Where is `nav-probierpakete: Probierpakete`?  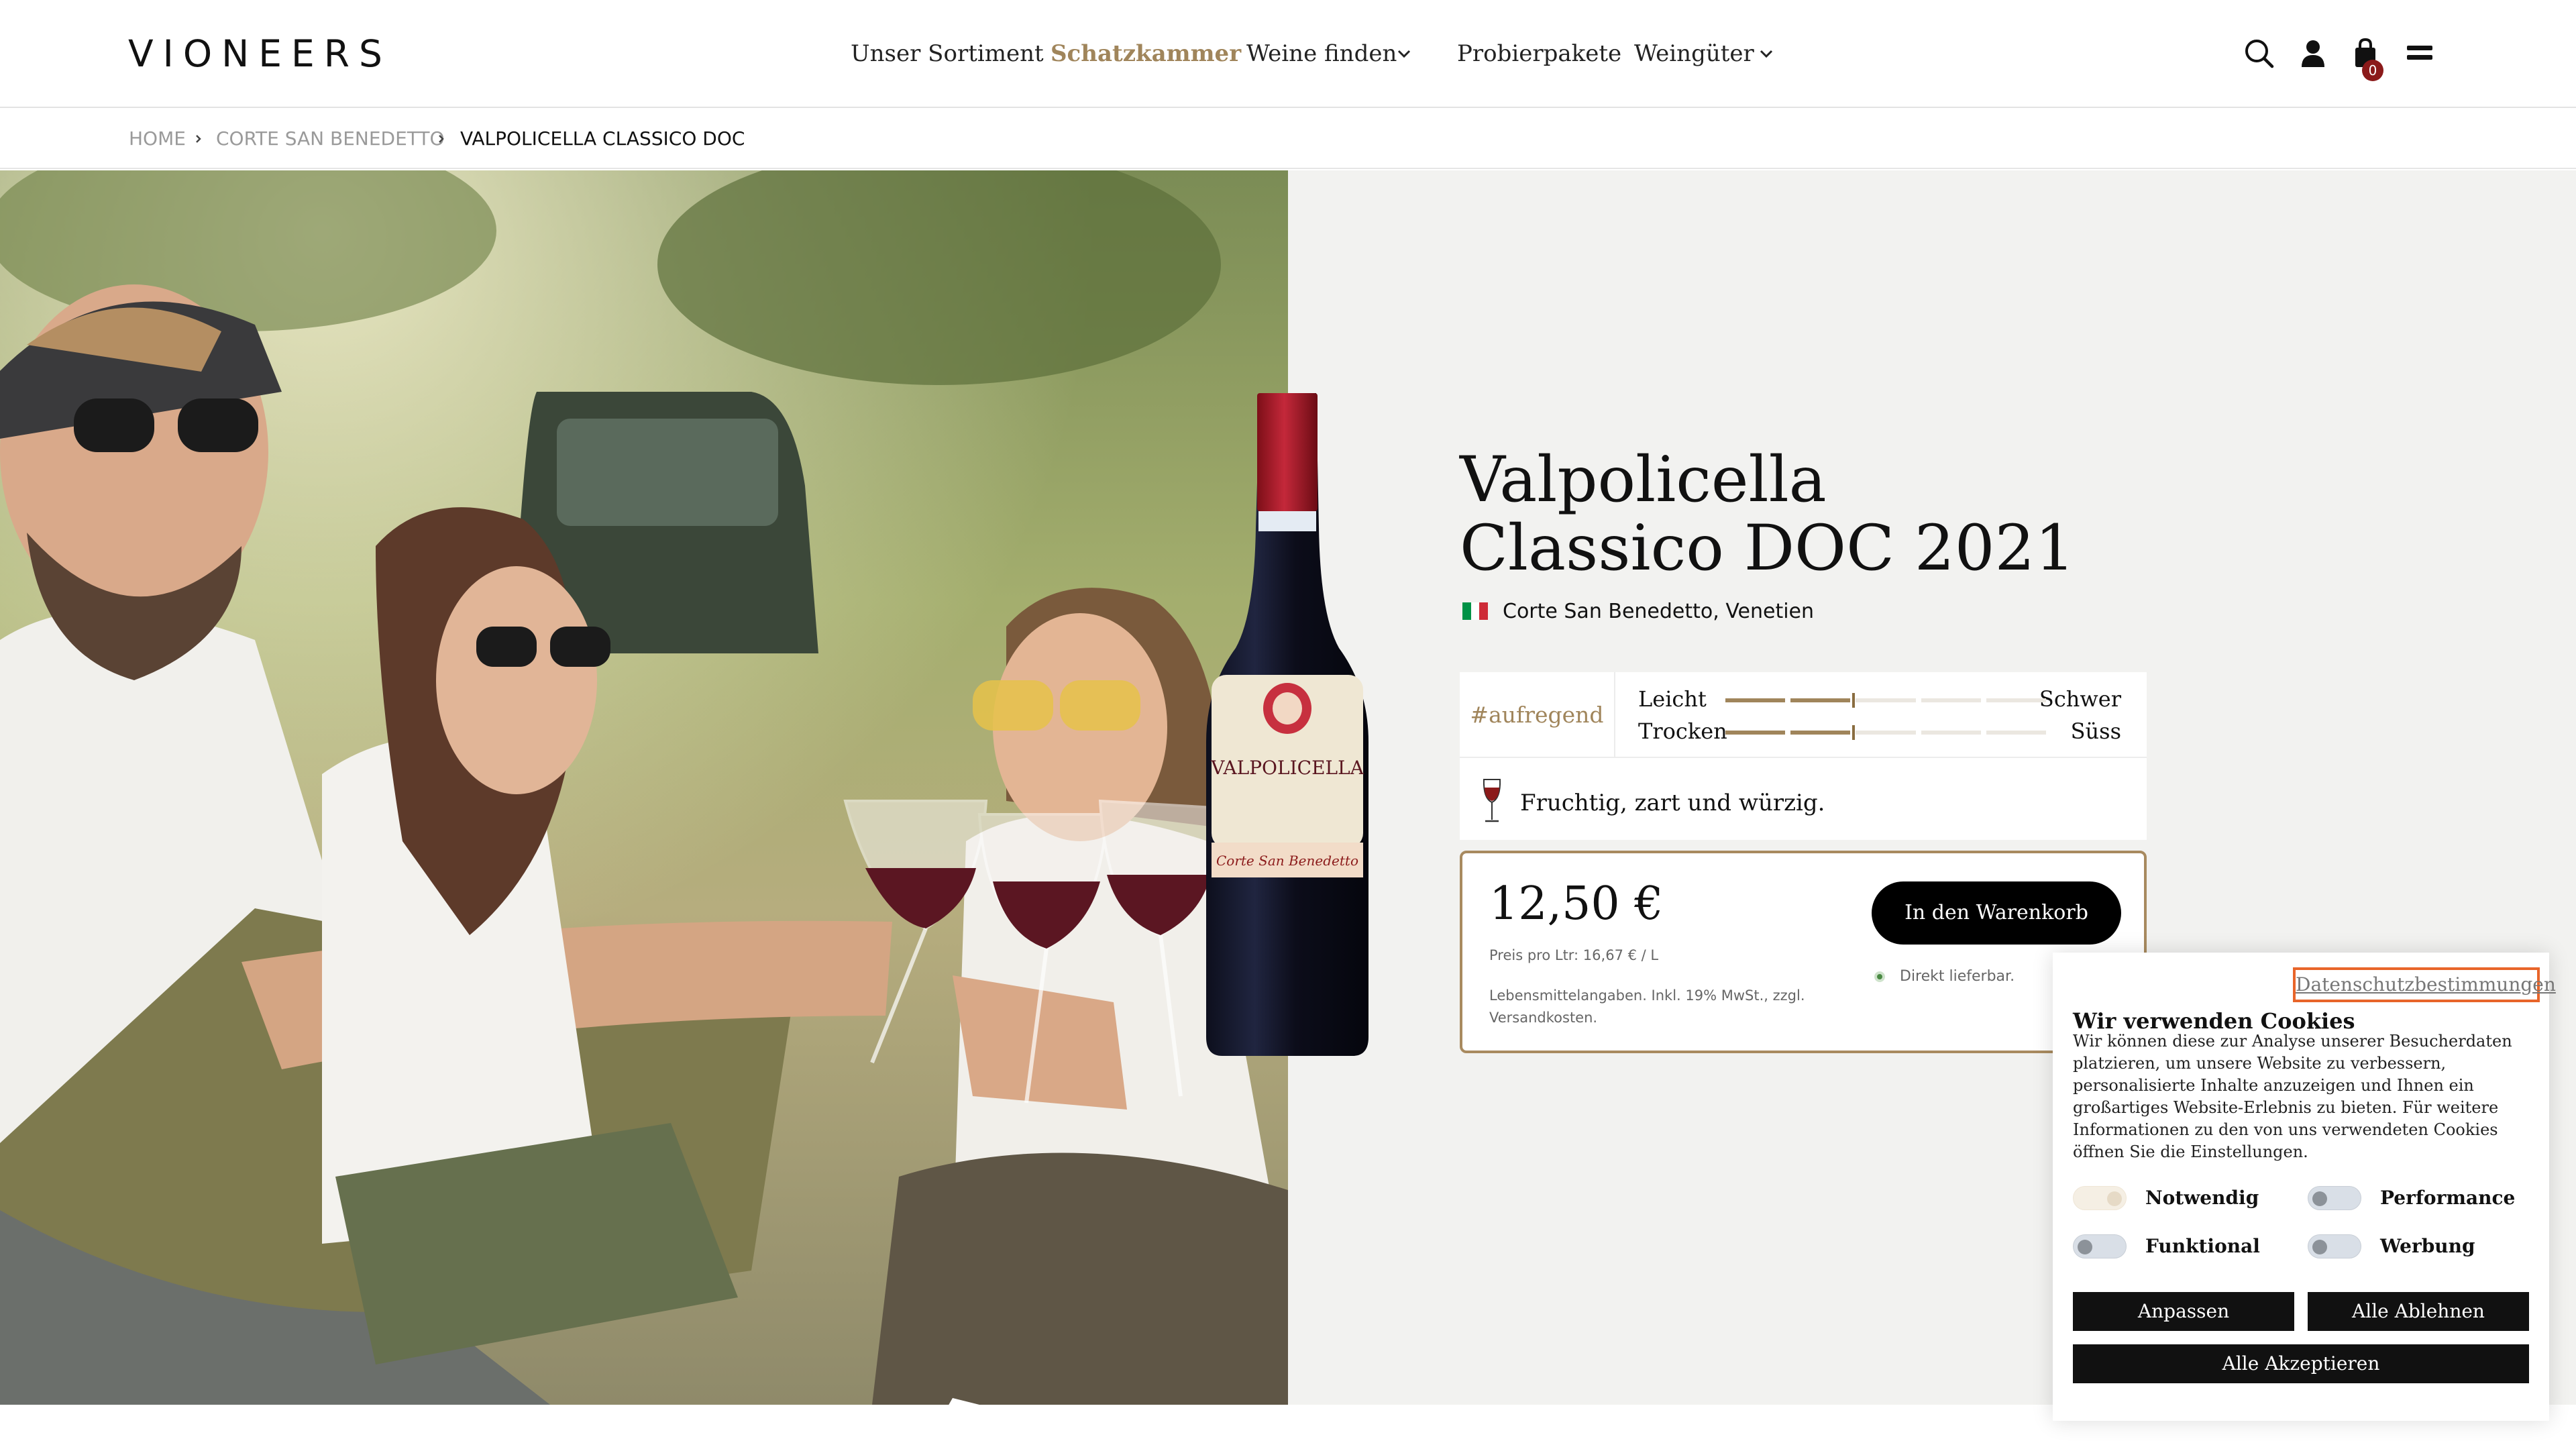 nav-probierpakete: Probierpakete is located at coordinates (1539, 53).